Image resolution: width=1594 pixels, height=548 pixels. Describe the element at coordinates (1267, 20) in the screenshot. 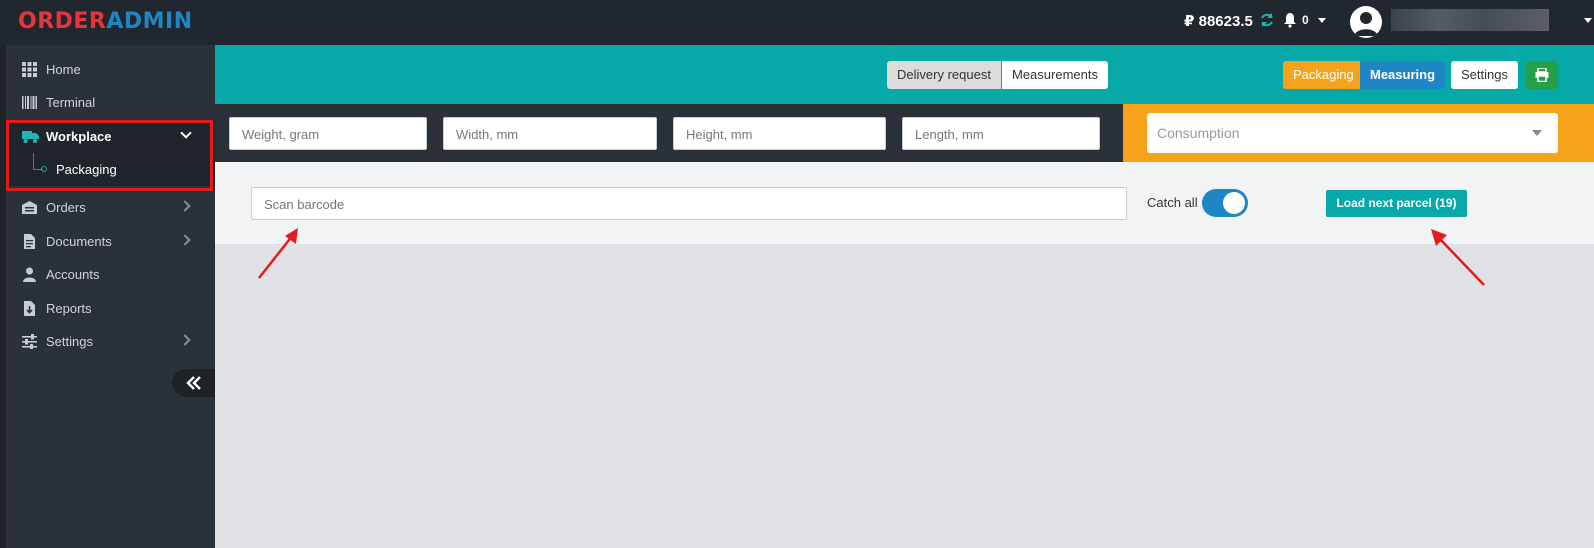

I see `refresh-icon` at that location.